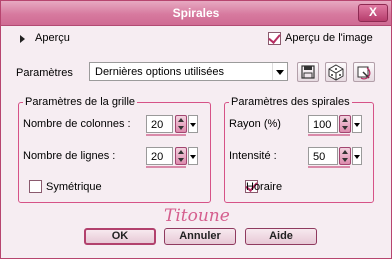 The height and width of the screenshot is (259, 392). Describe the element at coordinates (329, 167) in the screenshot. I see `intensity-slider` at that location.